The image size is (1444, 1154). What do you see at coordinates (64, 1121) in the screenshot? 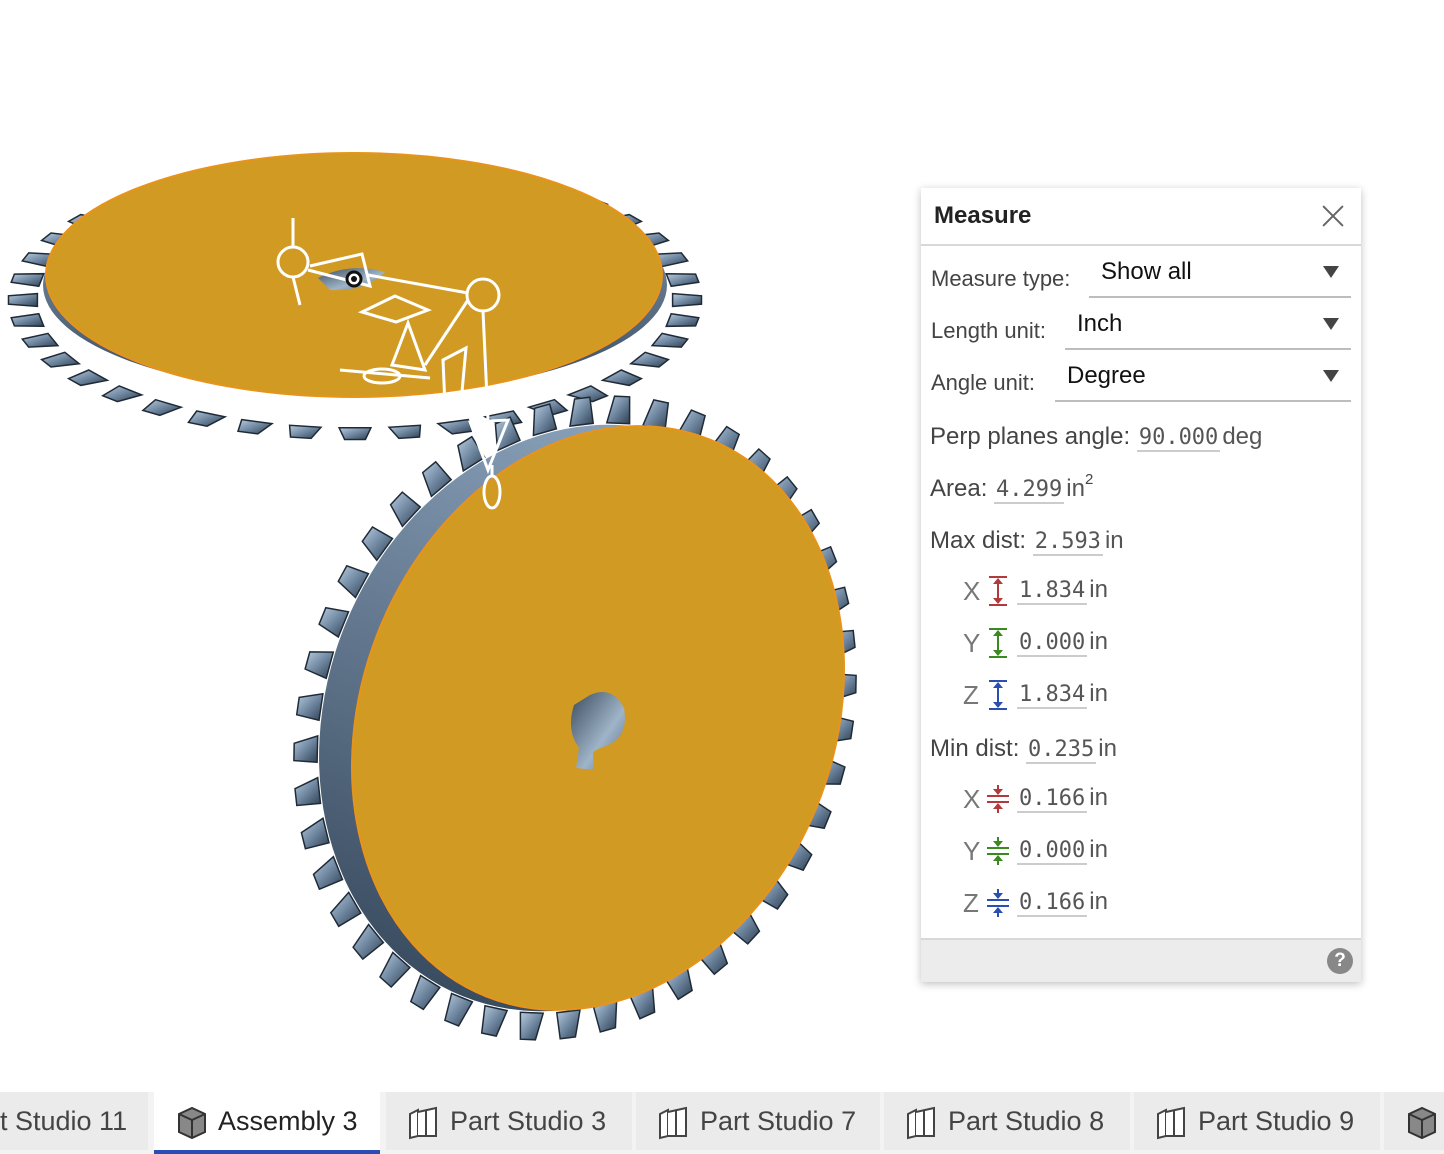
I see `tab-label: t Studio 11` at bounding box center [64, 1121].